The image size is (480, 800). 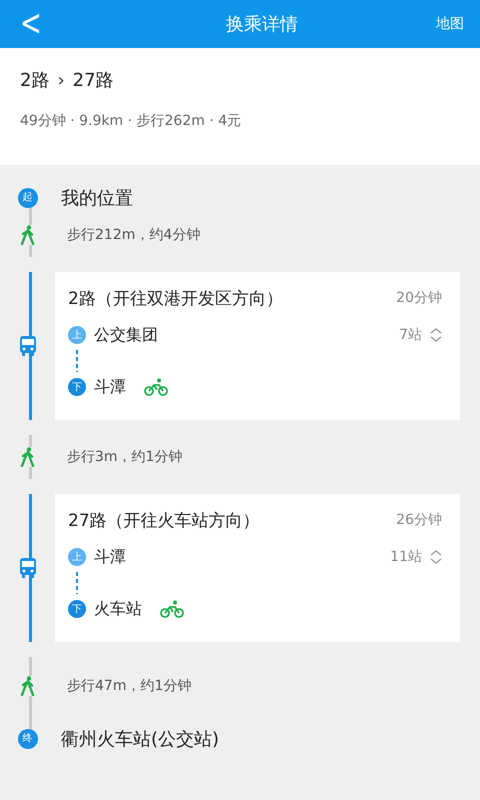 What do you see at coordinates (93, 80) in the screenshot?
I see `line-name: 27路` at bounding box center [93, 80].